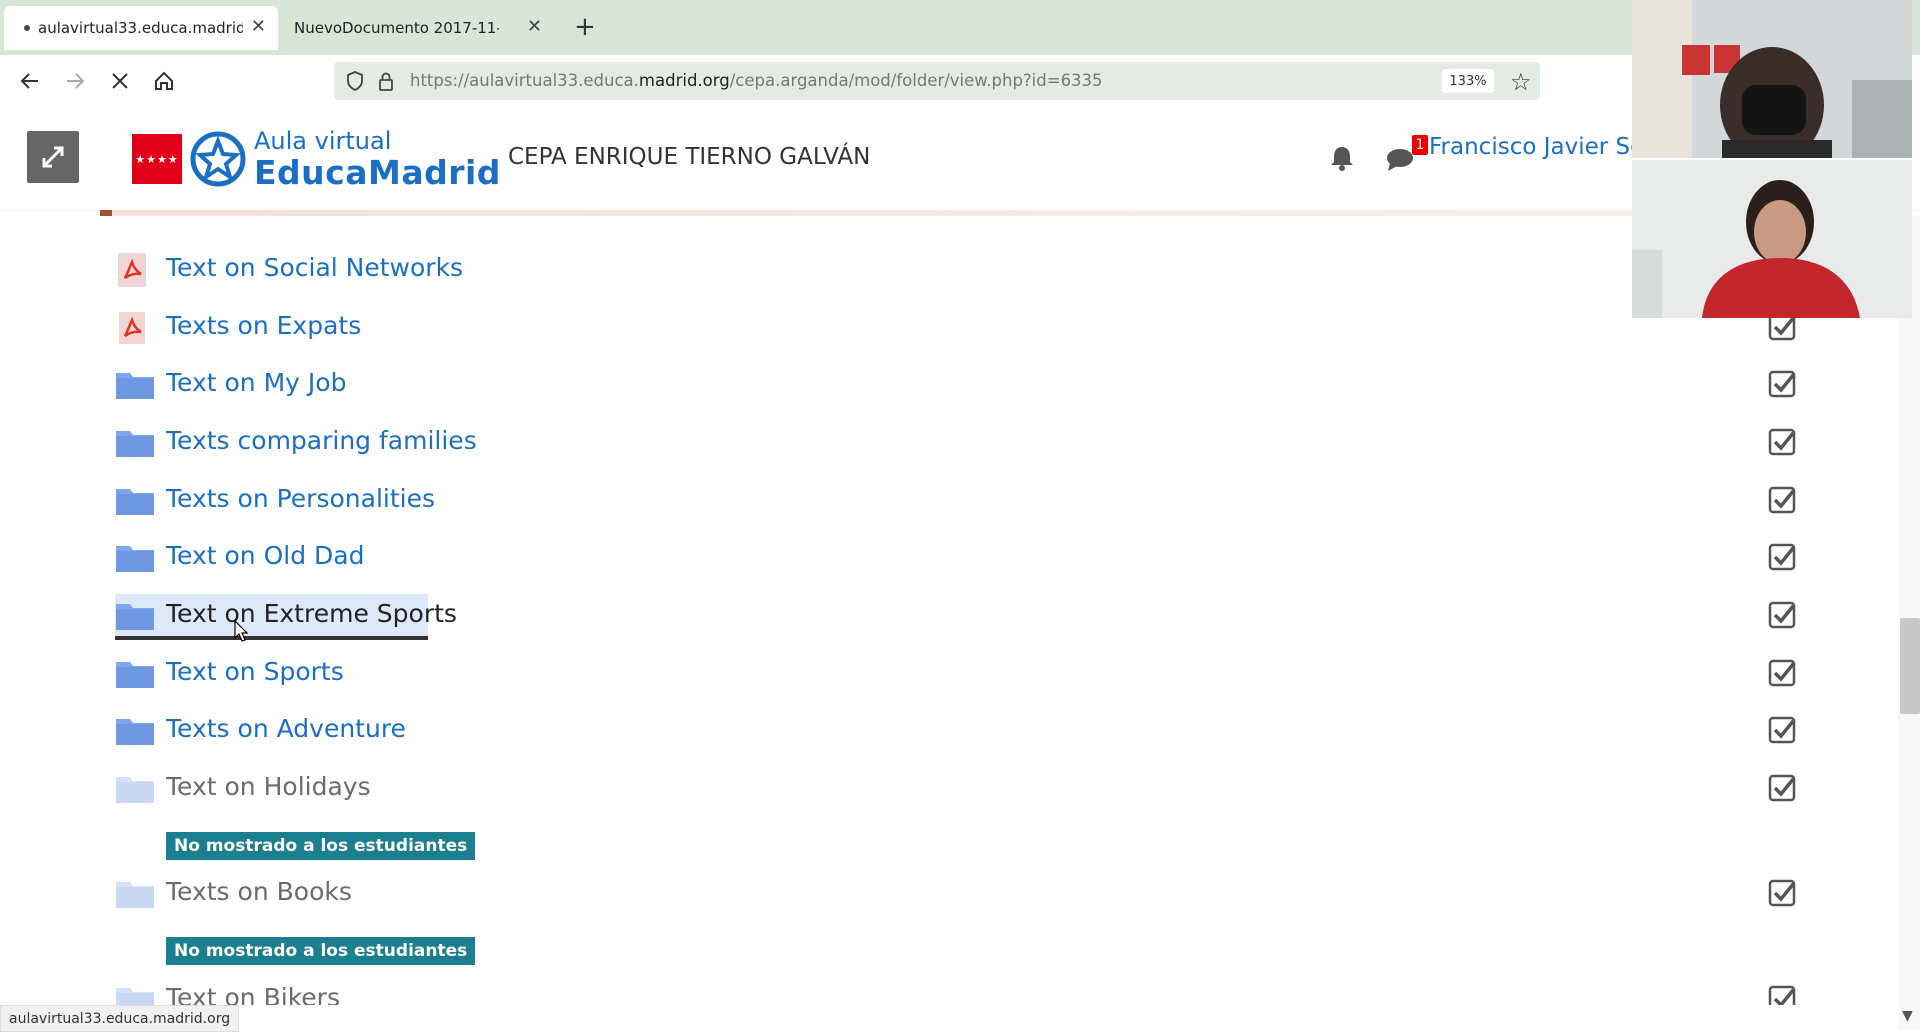 The height and width of the screenshot is (1032, 1920). What do you see at coordinates (300, 498) in the screenshot?
I see `item-link: Texts on Personalities` at bounding box center [300, 498].